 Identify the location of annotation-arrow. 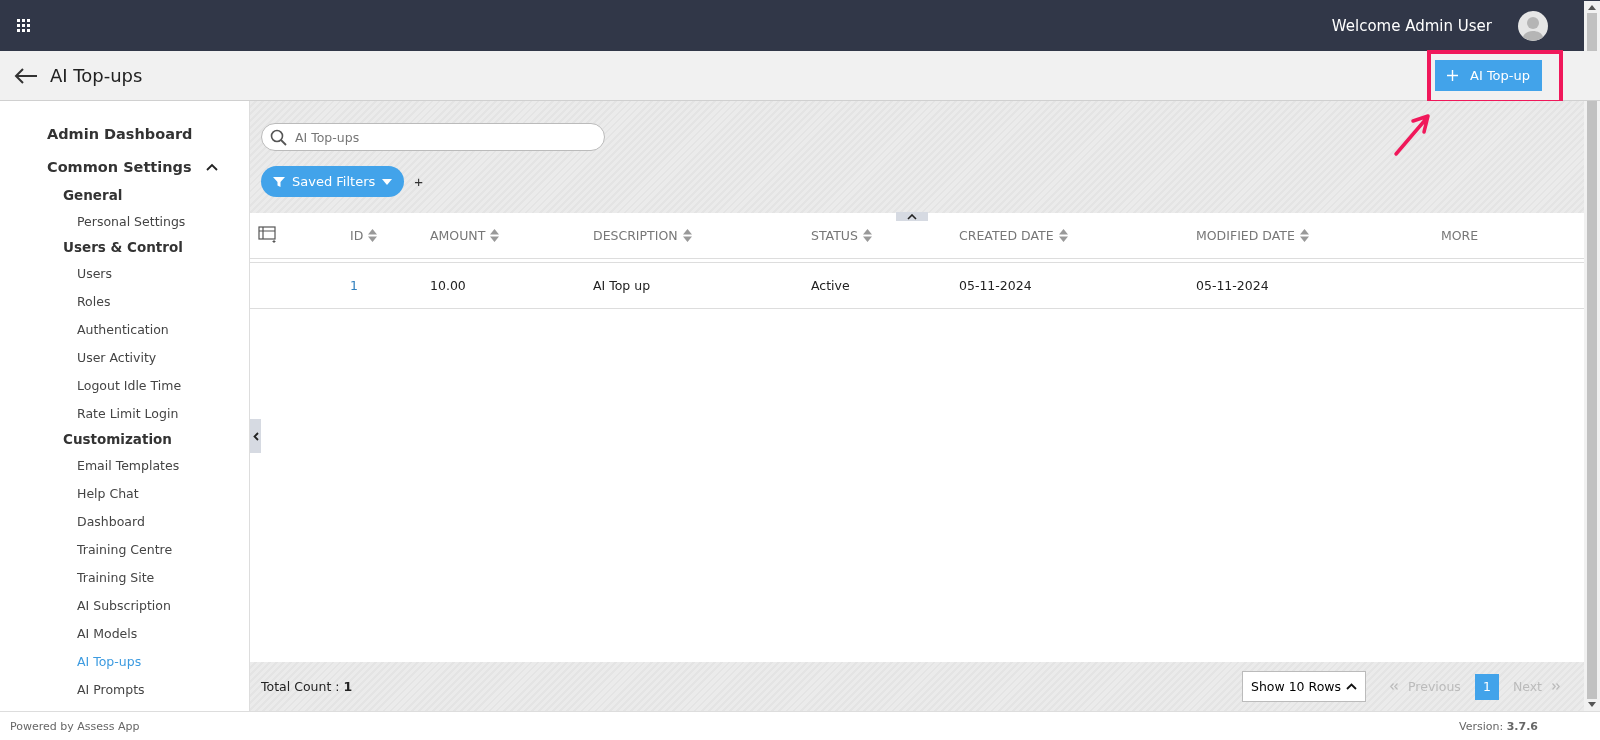
(1413, 134).